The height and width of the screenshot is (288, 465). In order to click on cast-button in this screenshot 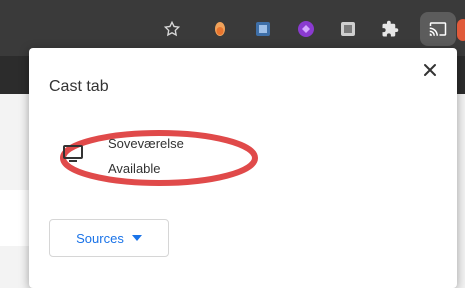, I will do `click(438, 29)`.